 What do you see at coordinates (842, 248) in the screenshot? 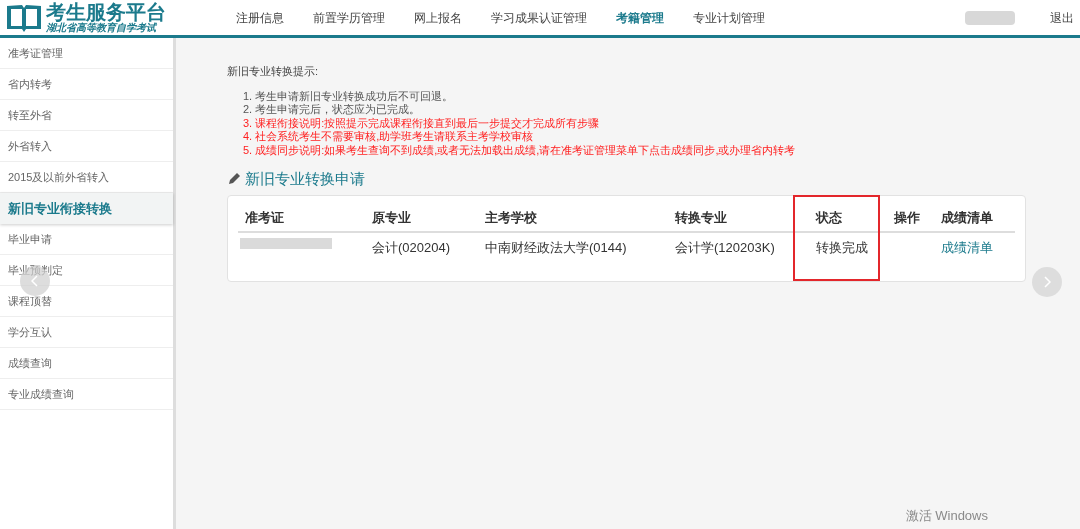
I see `table-cell-text: 转换完成` at bounding box center [842, 248].